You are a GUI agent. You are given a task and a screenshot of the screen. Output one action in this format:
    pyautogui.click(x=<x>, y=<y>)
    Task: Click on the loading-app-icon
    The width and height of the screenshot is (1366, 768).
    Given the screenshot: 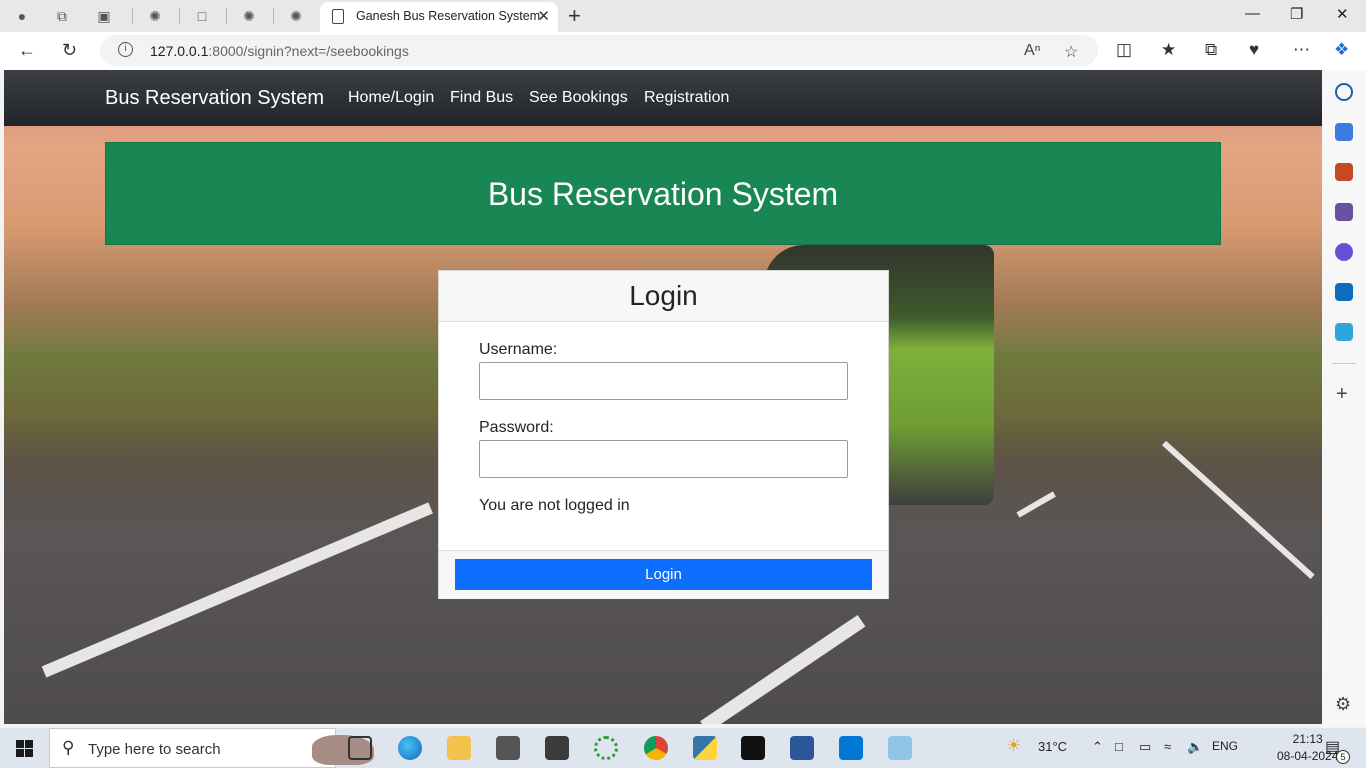 What is the action you would take?
    pyautogui.click(x=606, y=748)
    